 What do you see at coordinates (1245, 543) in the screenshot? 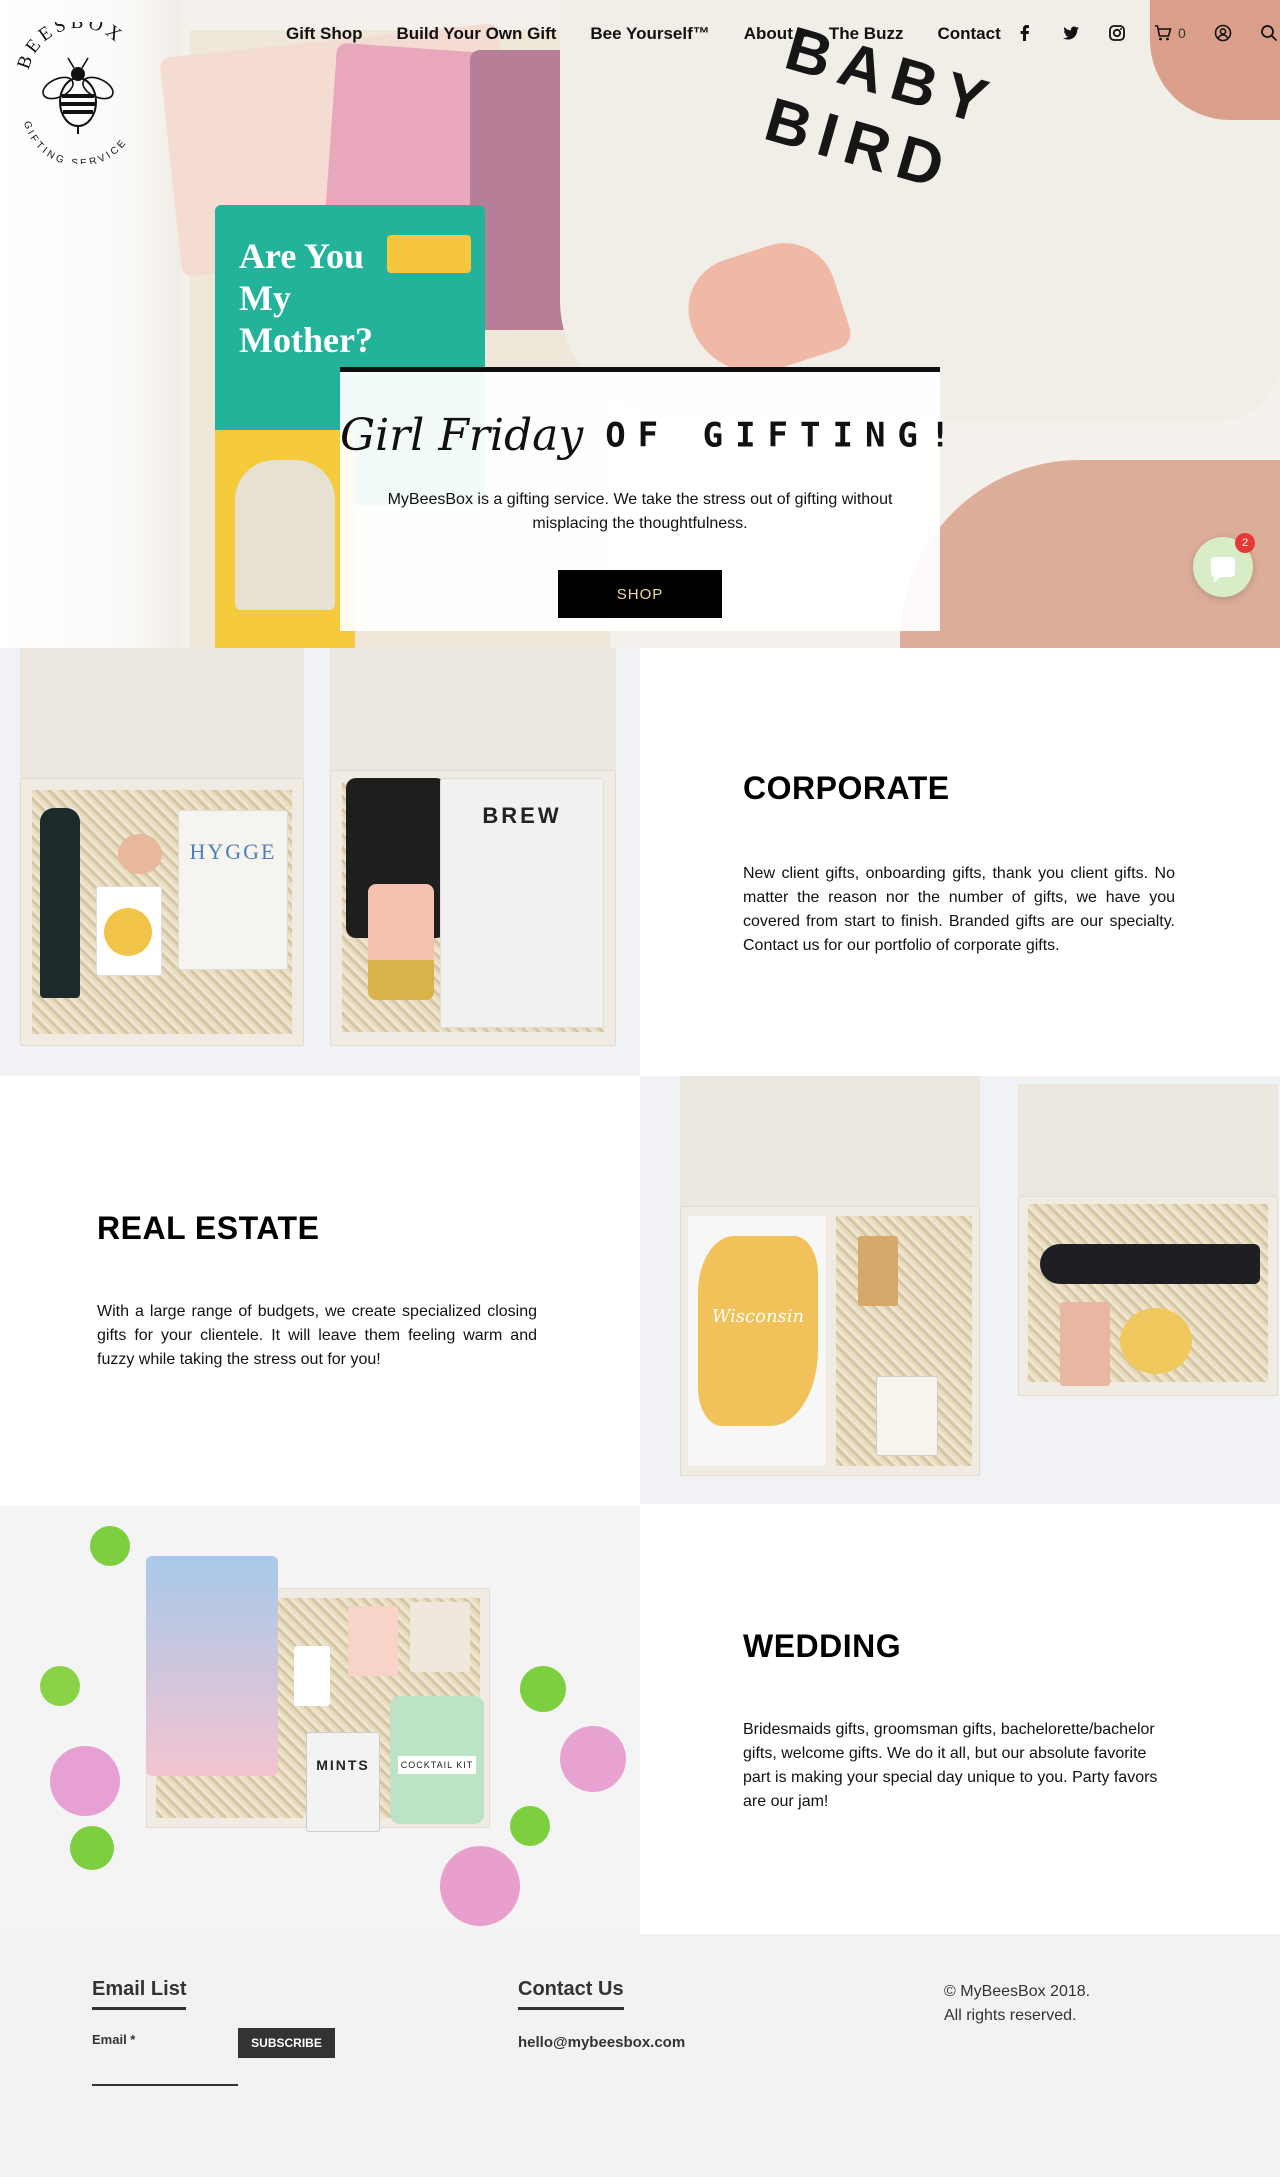
I see `chat-badge: 2` at bounding box center [1245, 543].